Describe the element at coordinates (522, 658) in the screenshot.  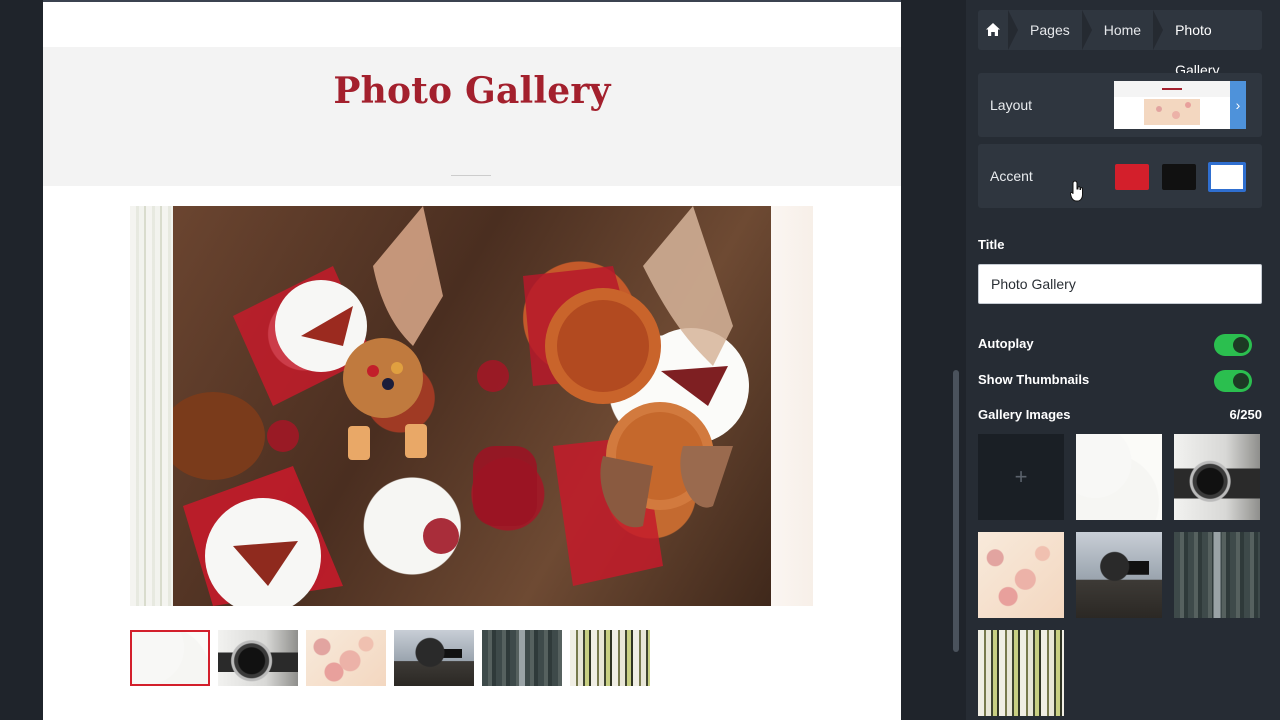
I see `thumbnail-forest-road` at that location.